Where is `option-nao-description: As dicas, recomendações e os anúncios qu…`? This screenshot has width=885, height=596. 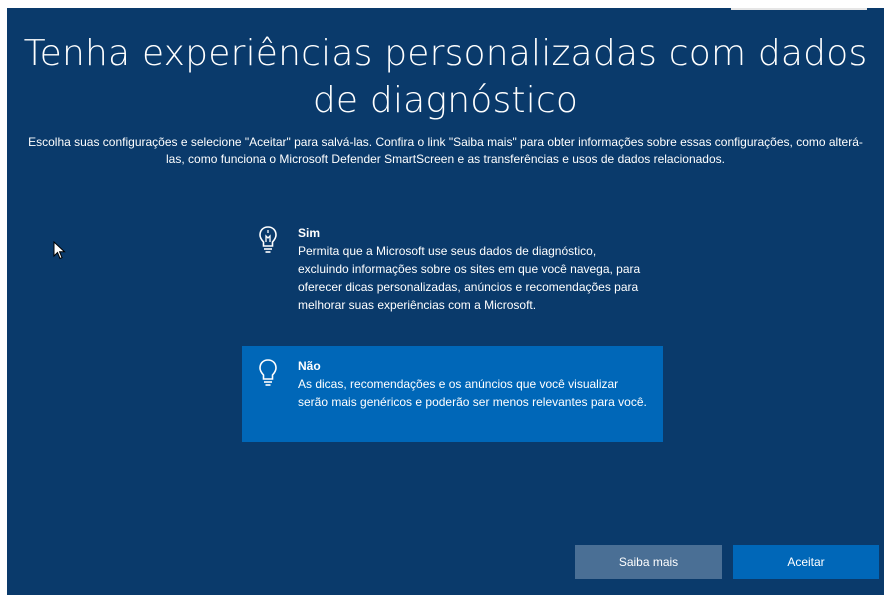
option-nao-description: As dicas, recomendações e os anúncios qu… is located at coordinates (472, 393).